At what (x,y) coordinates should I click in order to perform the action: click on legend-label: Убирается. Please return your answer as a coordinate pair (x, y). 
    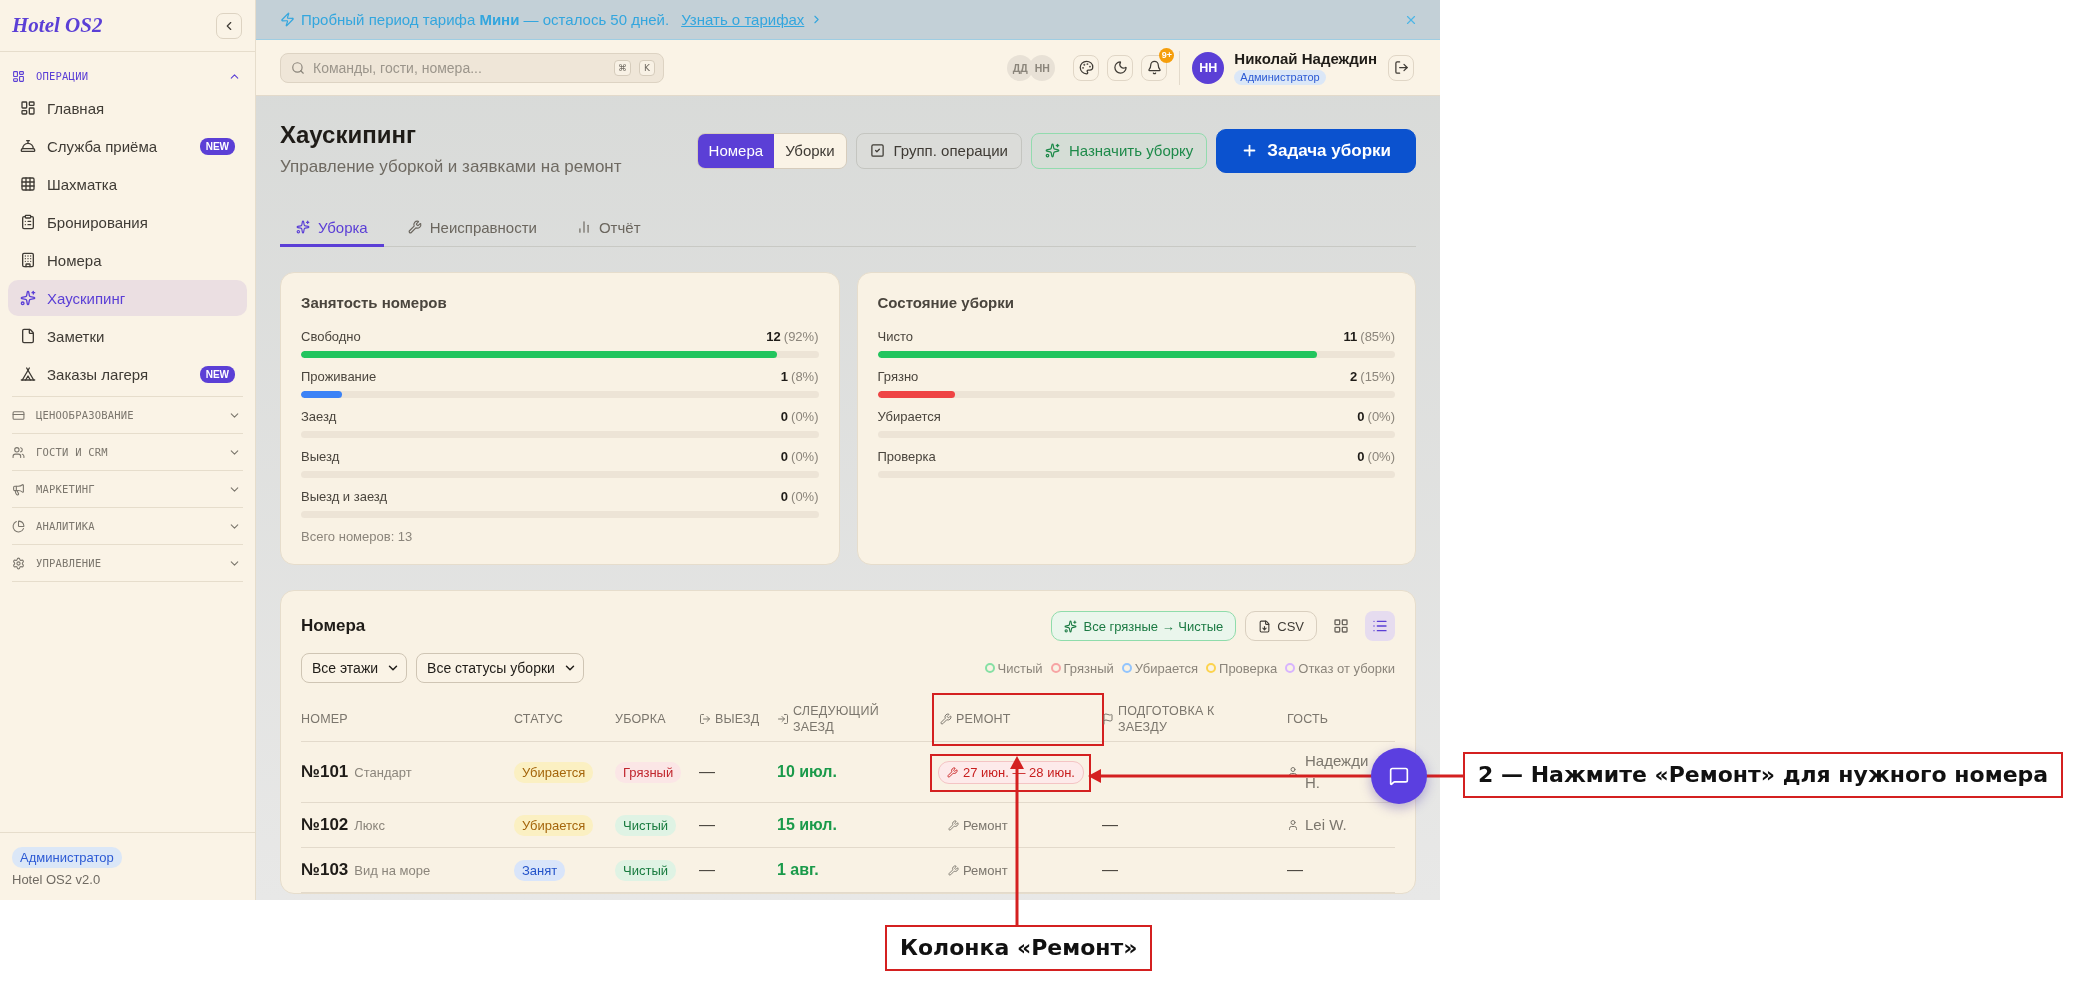
    Looking at the image, I should click on (1166, 668).